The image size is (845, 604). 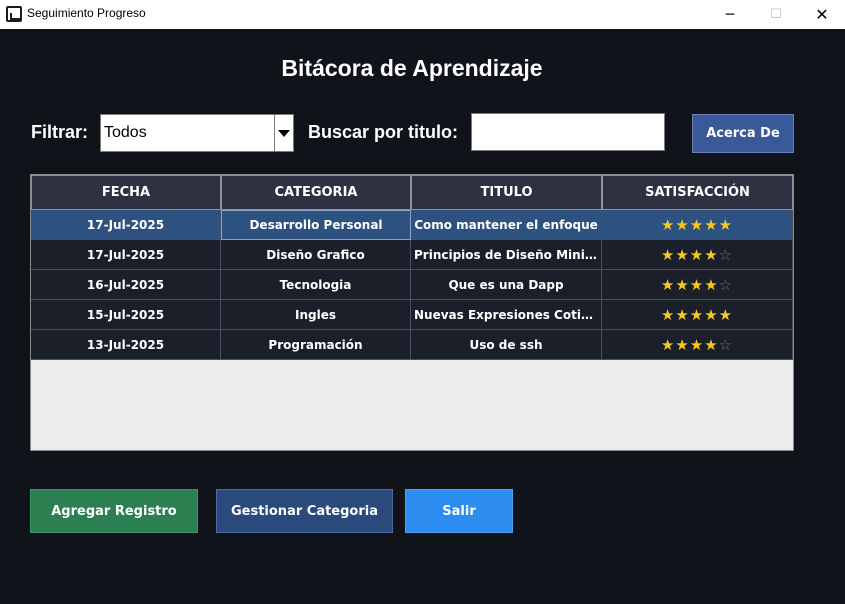 I want to click on about-button: Acerca De, so click(x=743, y=133).